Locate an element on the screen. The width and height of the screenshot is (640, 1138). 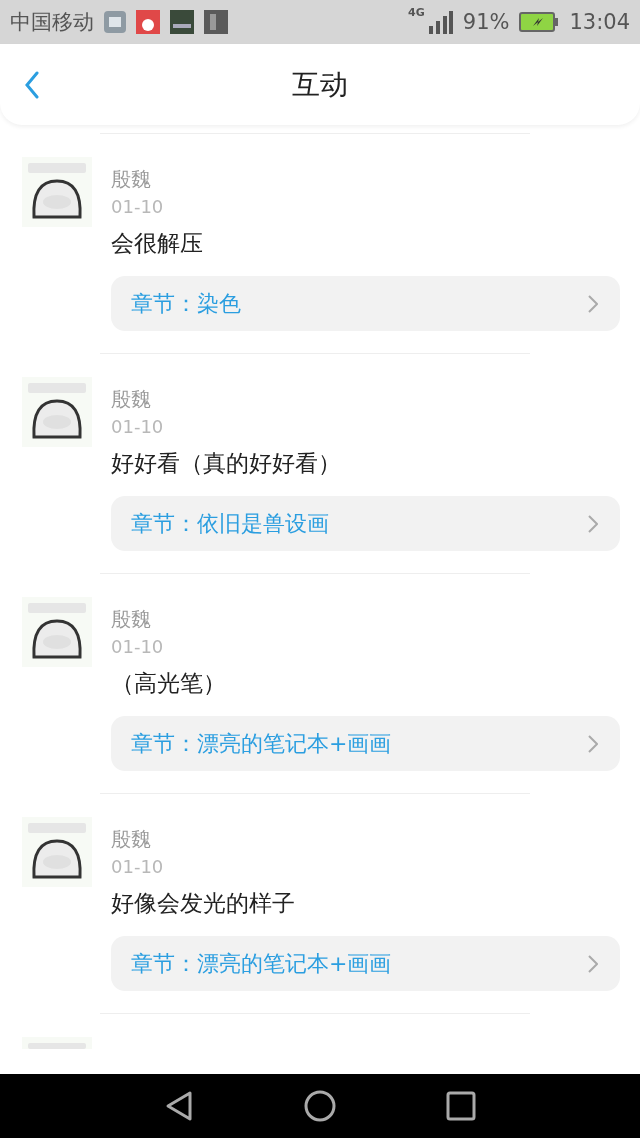
gallery-icon is located at coordinates (115, 22).